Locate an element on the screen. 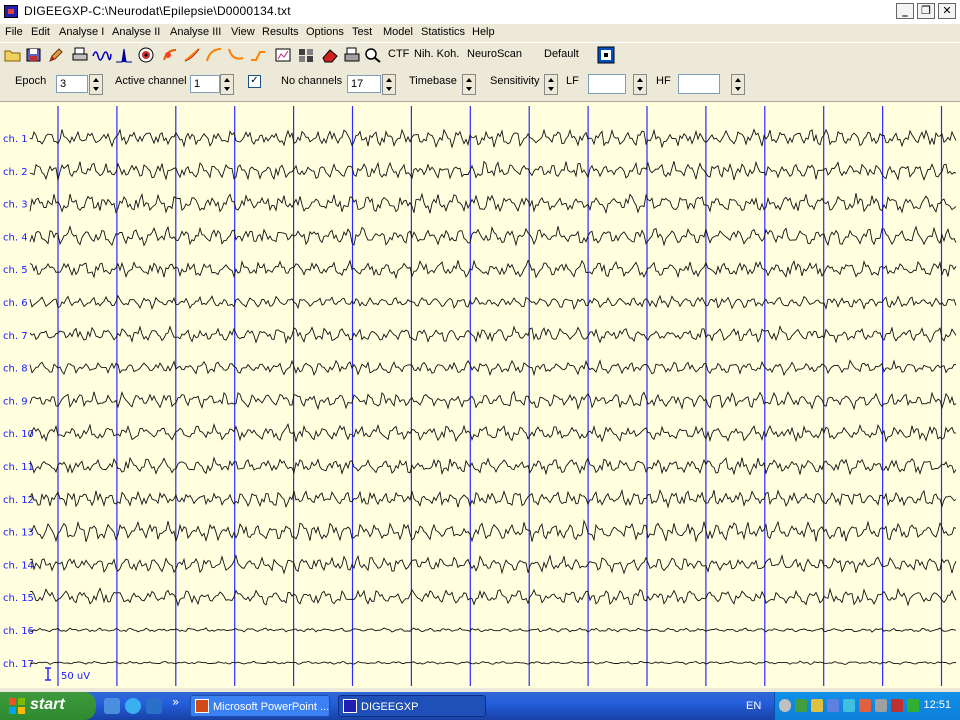 This screenshot has width=960, height=720. trend-icon is located at coordinates (192, 55).